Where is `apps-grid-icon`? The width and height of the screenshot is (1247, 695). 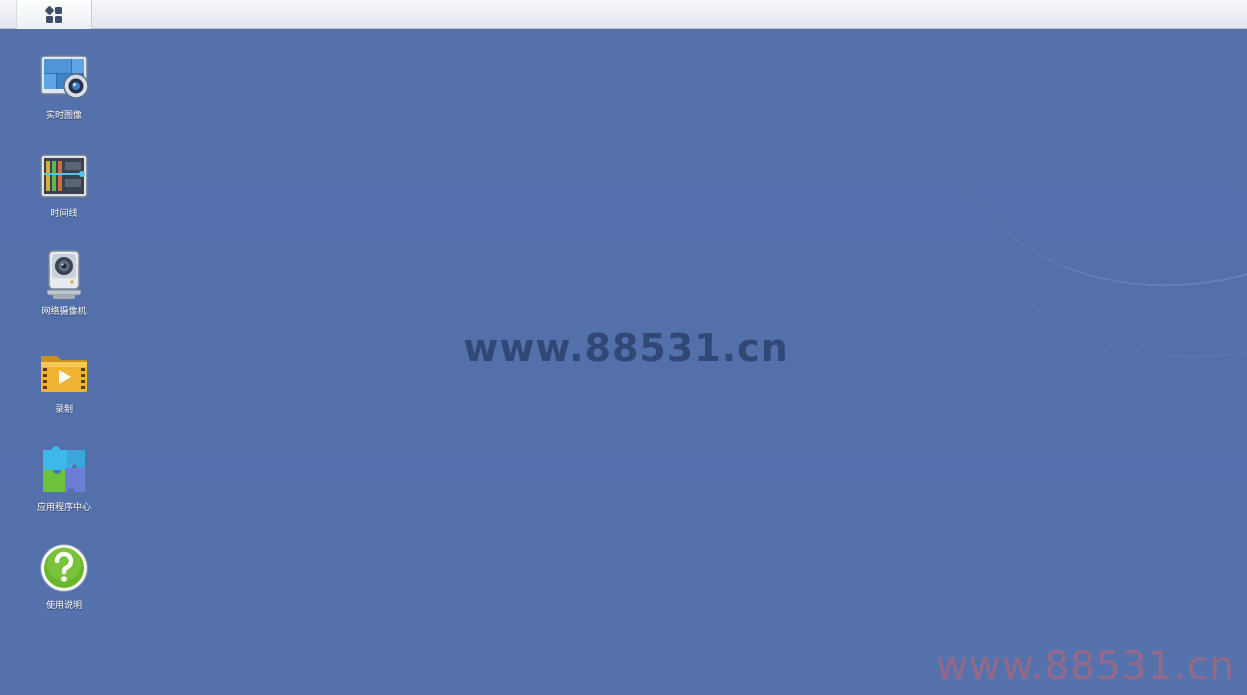
apps-grid-icon is located at coordinates (53, 14).